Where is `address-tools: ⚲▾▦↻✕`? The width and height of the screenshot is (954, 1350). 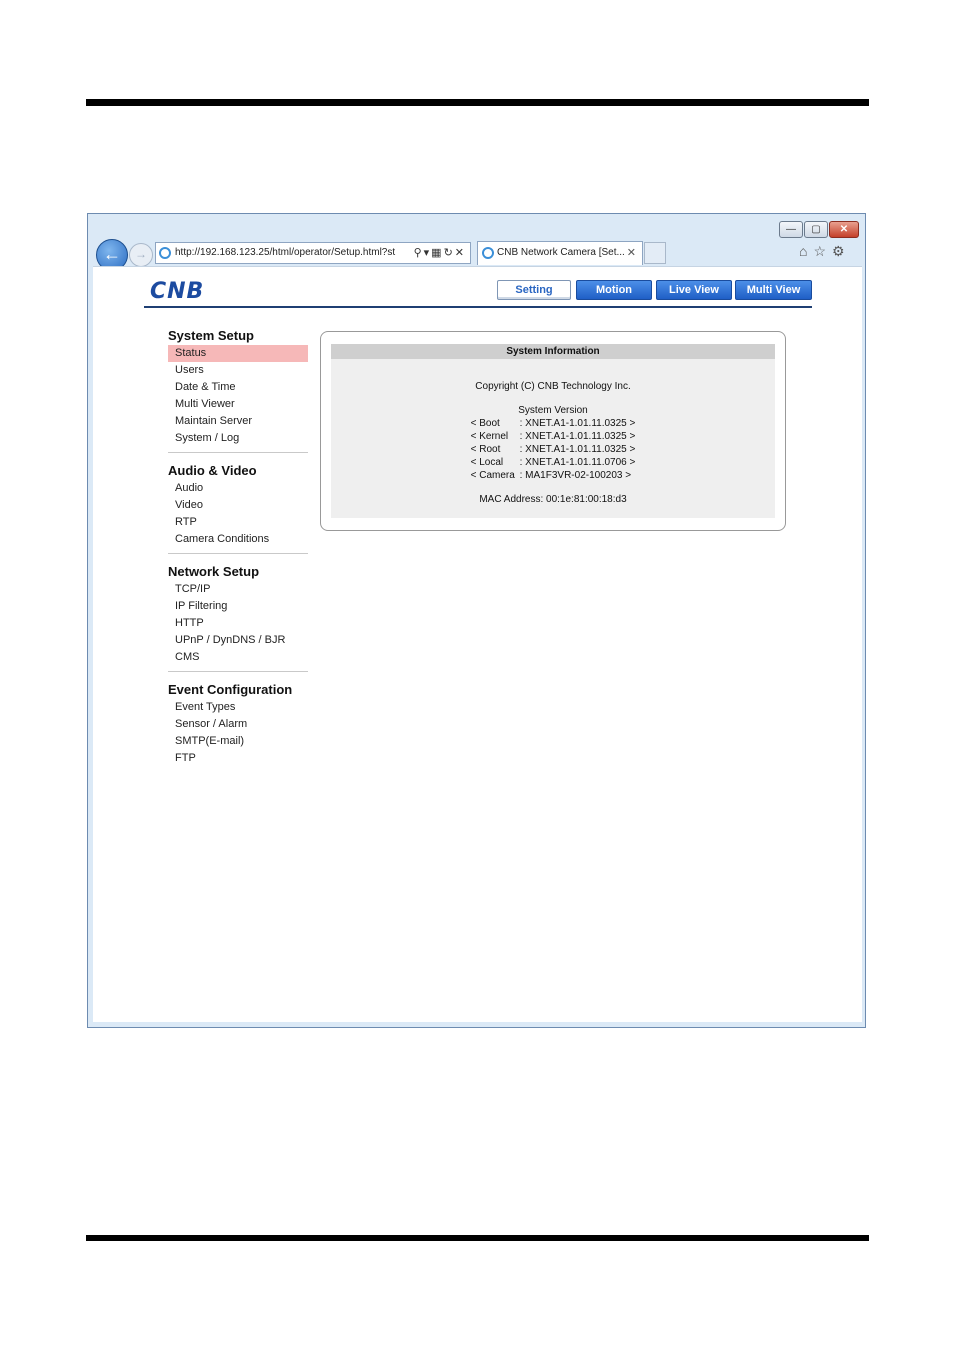 address-tools: ⚲▾▦↻✕ is located at coordinates (440, 253).